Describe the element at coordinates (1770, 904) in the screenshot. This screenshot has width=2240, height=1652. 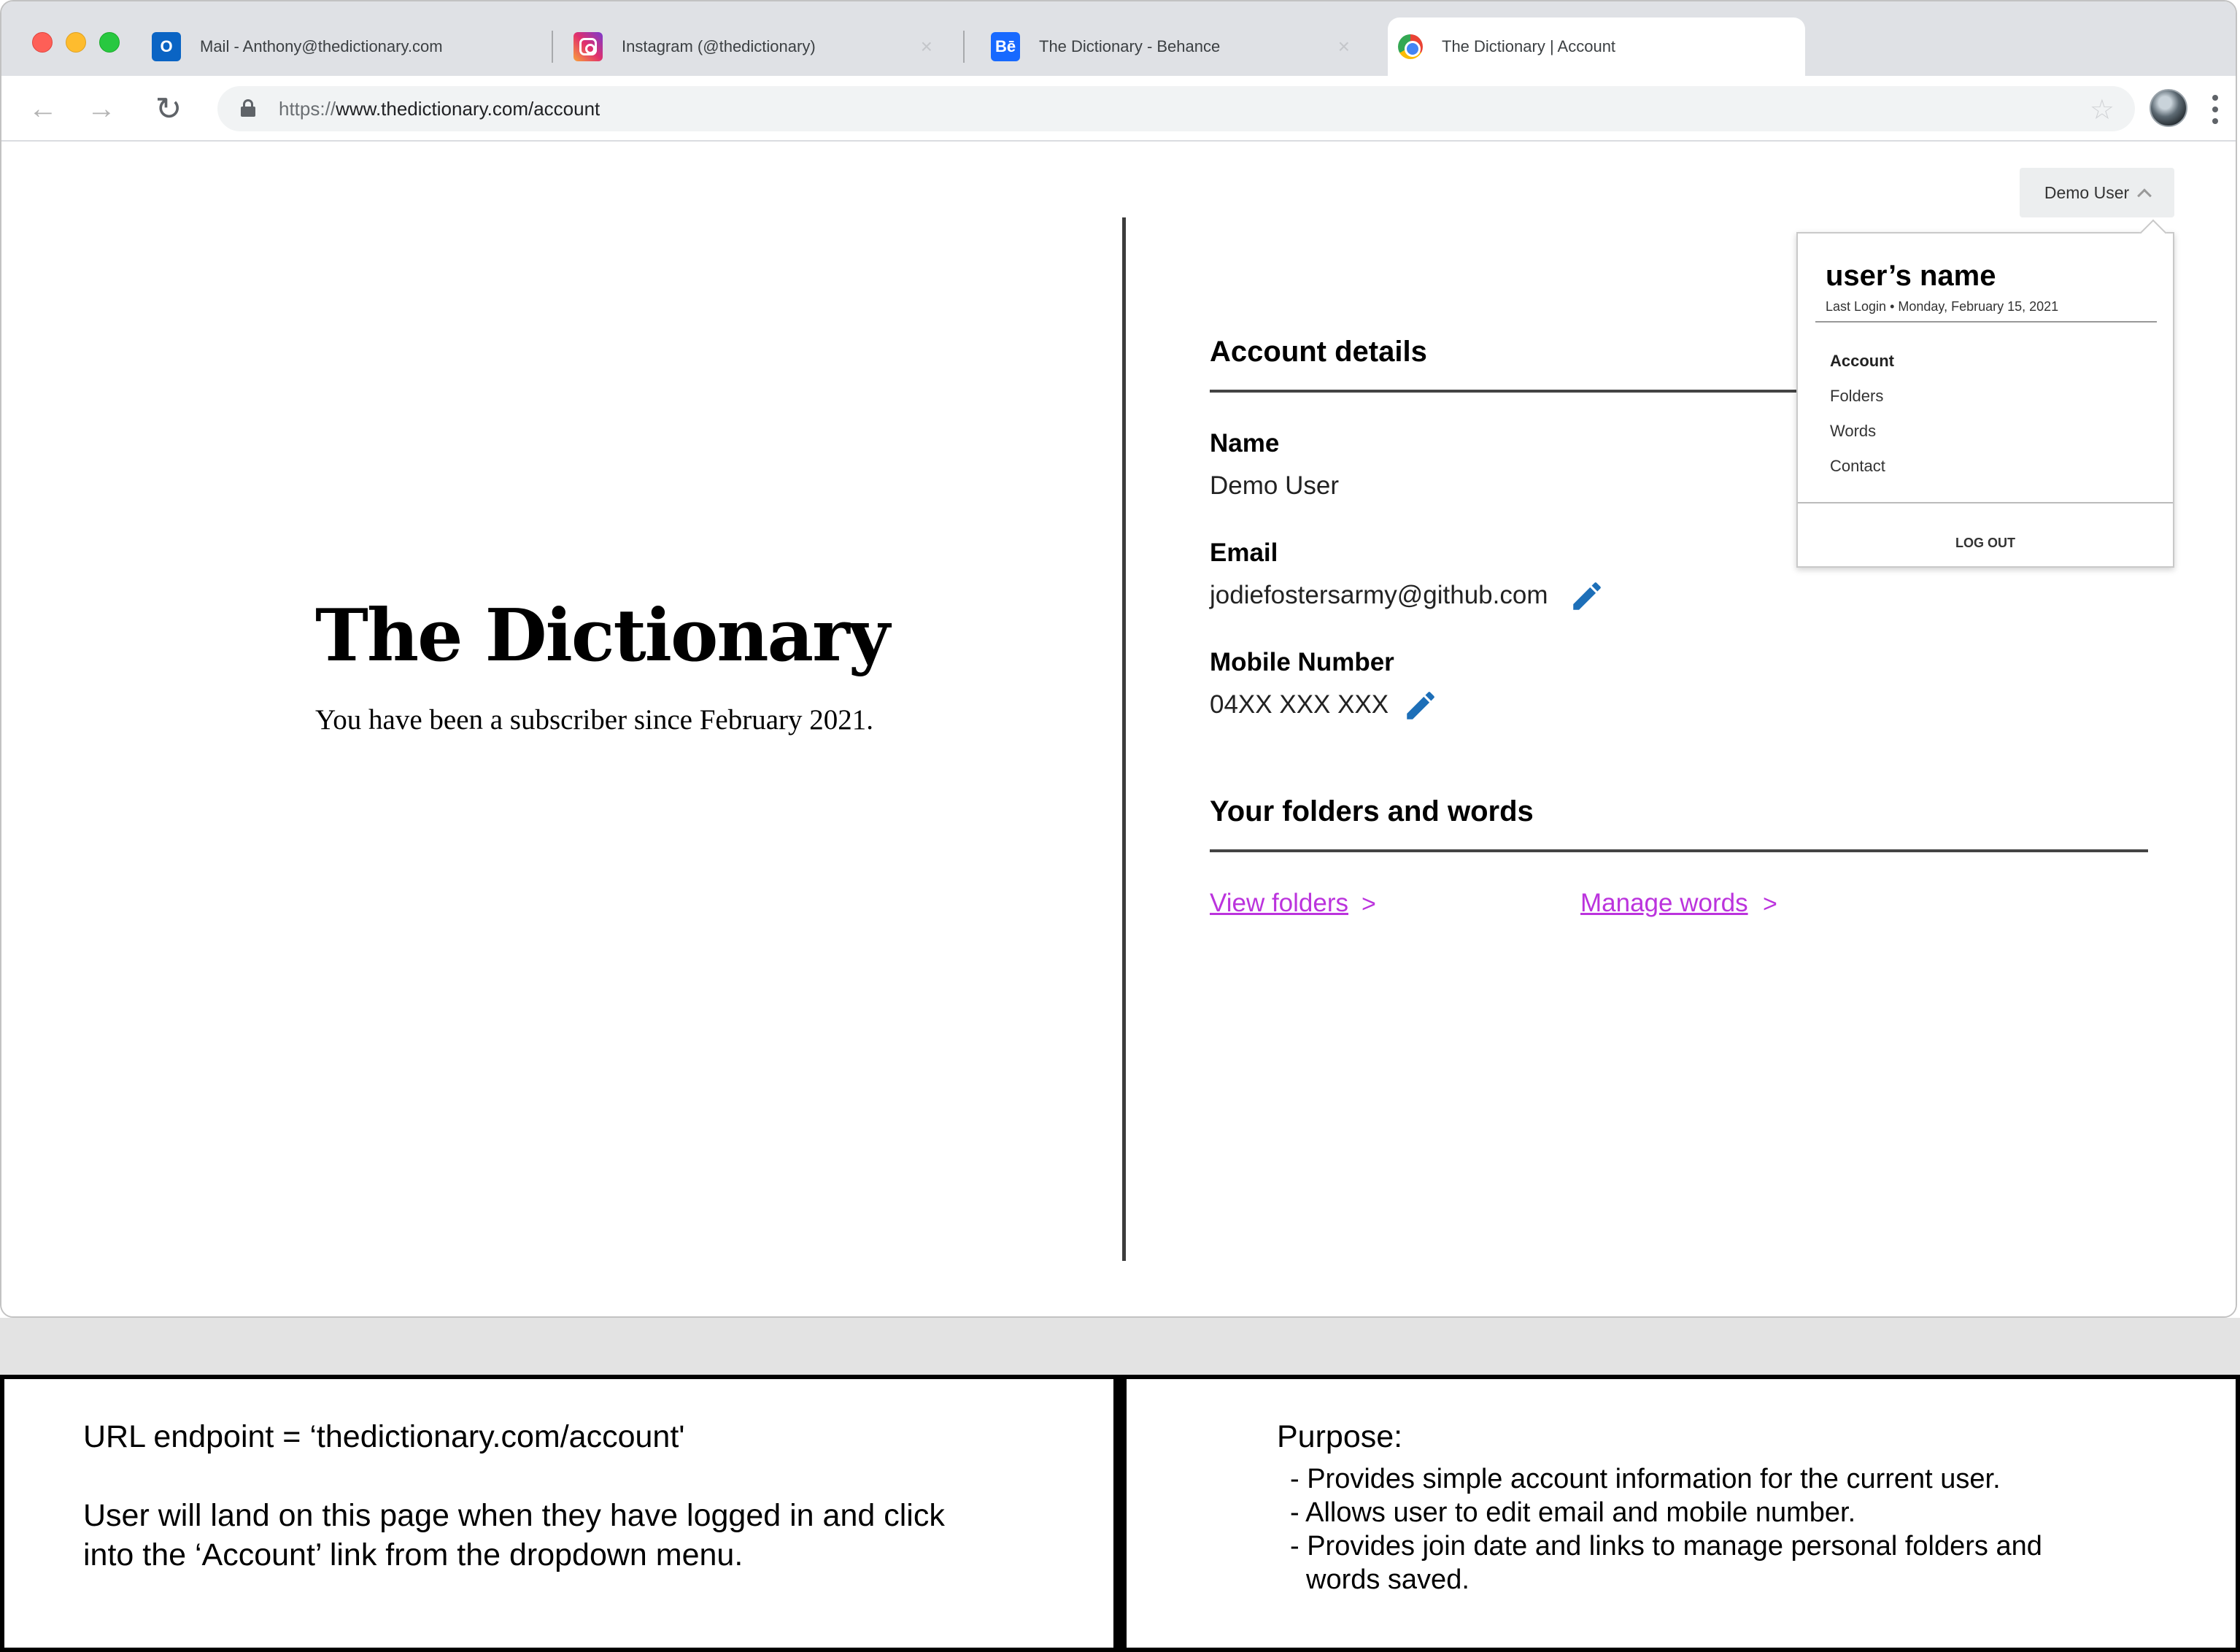
I see `manage-words-chevron-icon: >` at that location.